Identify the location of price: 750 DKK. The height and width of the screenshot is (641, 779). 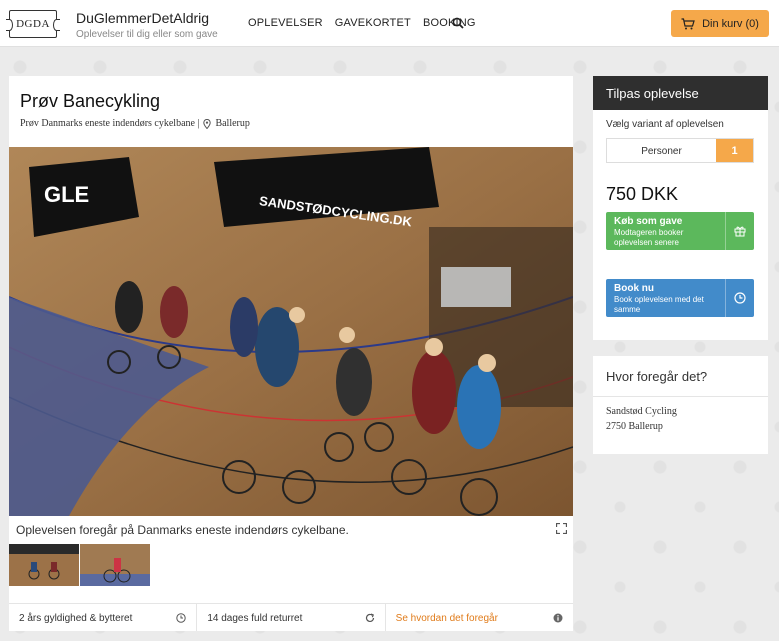
(642, 194).